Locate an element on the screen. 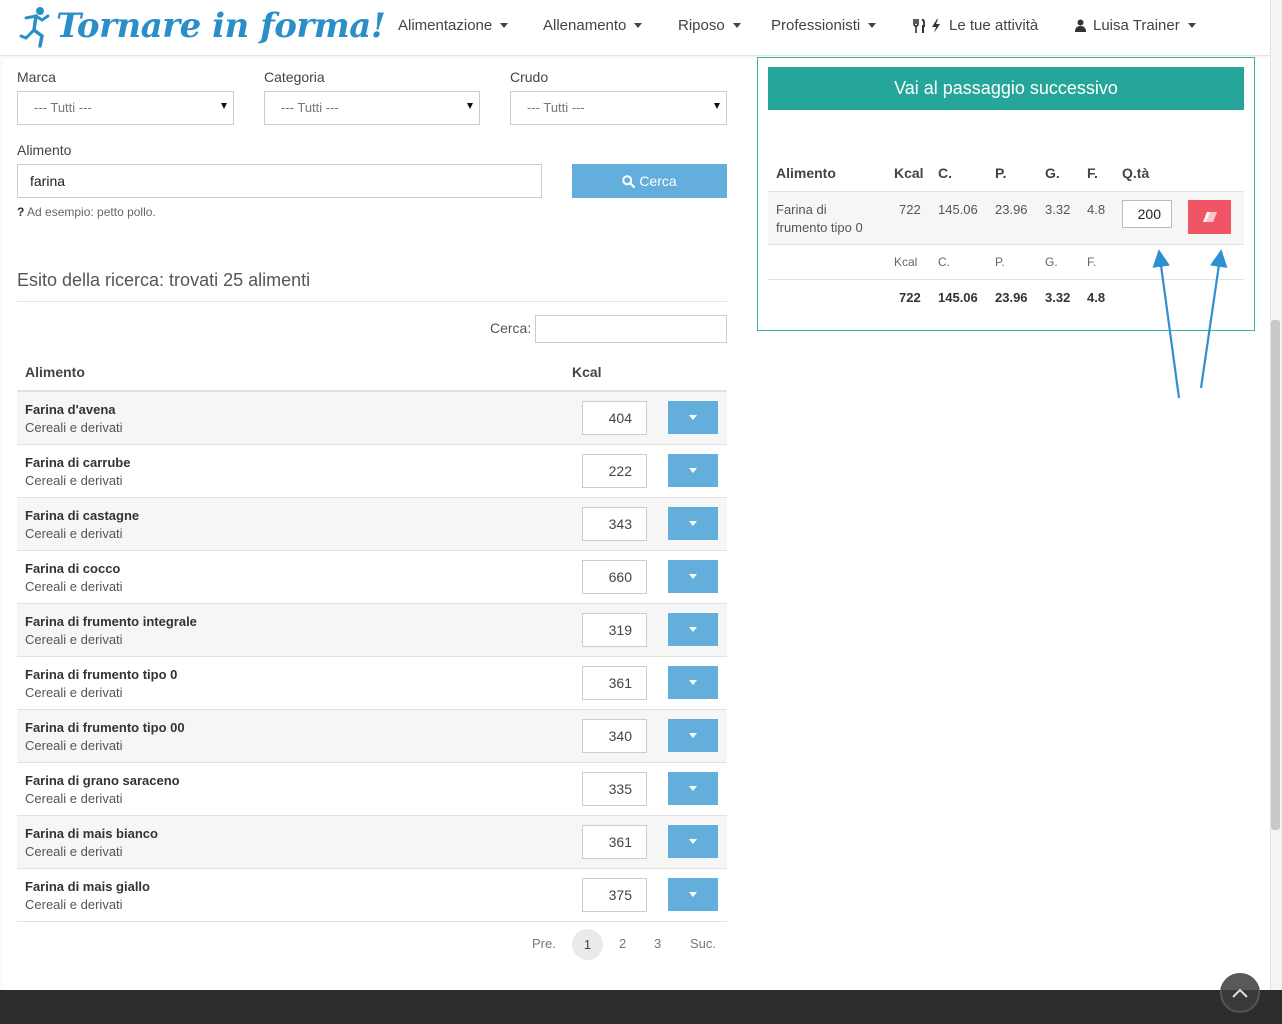 The image size is (1282, 1024). table-filter-input is located at coordinates (631, 329).